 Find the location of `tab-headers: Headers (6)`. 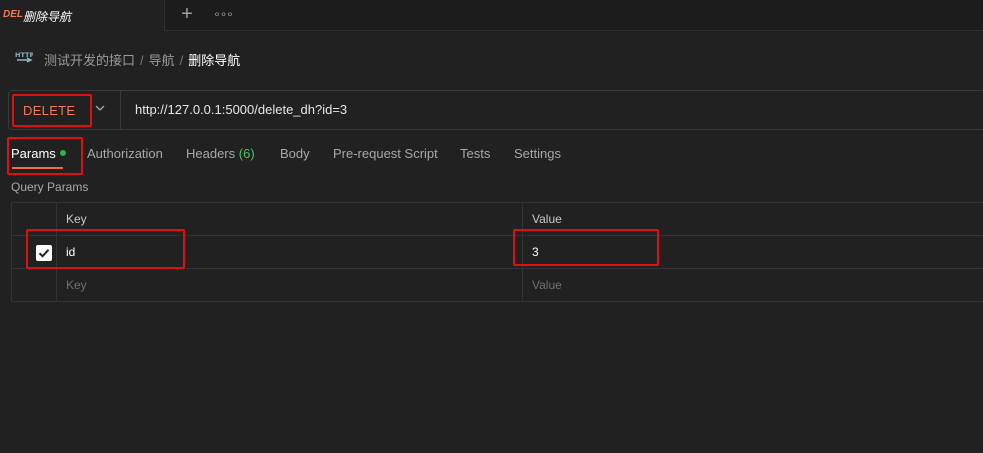

tab-headers: Headers (6) is located at coordinates (220, 153).